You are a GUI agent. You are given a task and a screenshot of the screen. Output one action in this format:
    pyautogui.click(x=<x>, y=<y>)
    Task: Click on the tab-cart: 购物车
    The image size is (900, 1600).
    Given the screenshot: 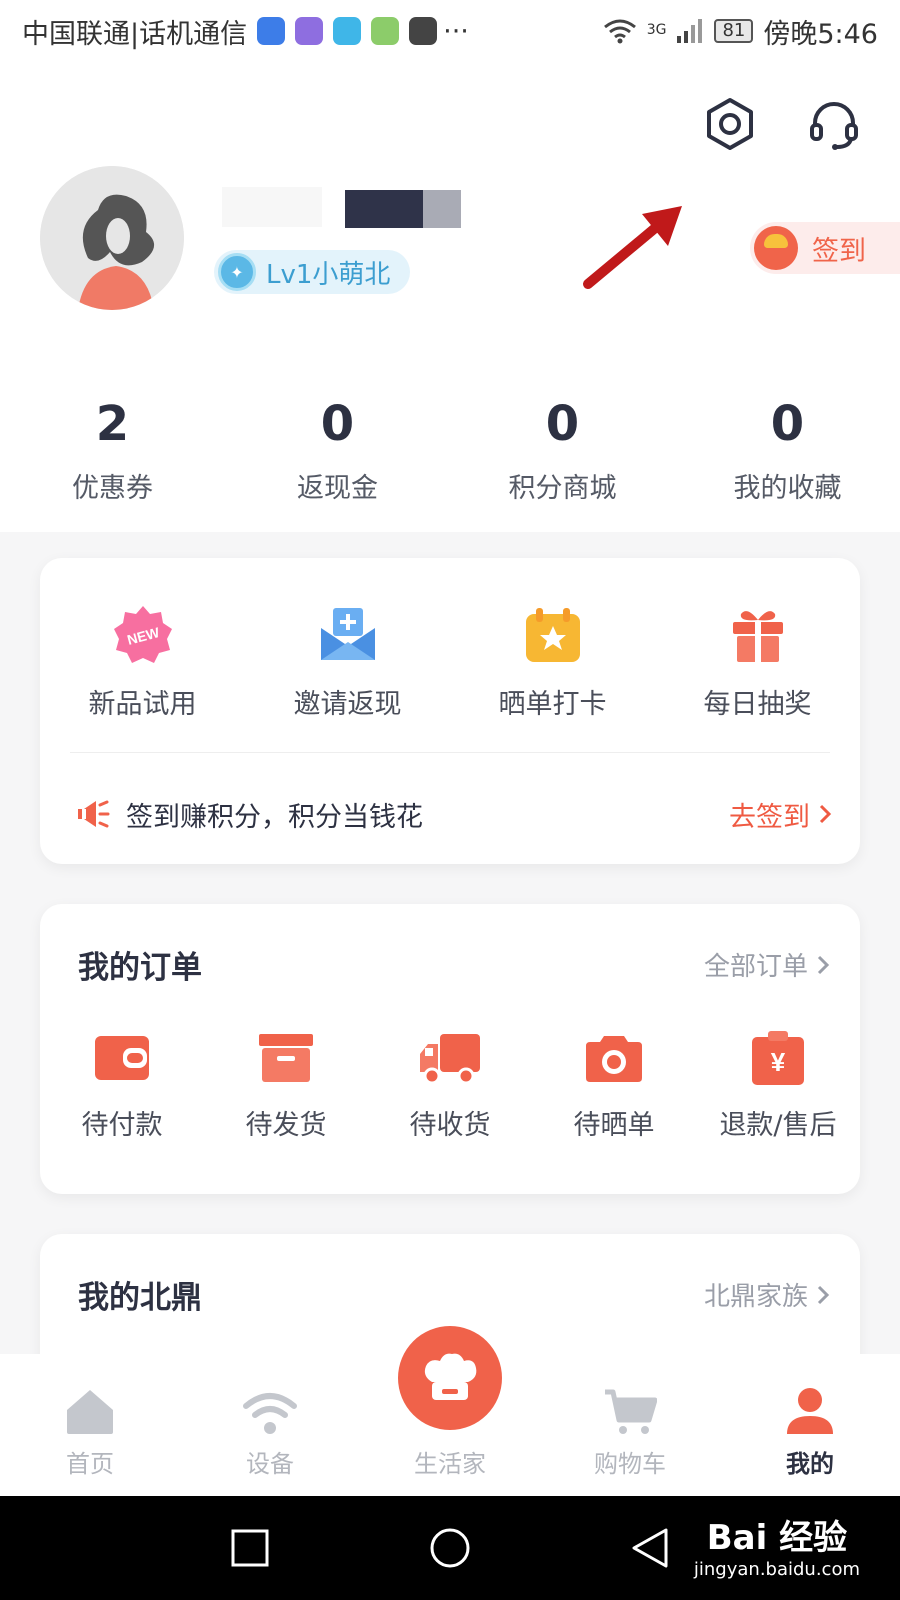 What is the action you would take?
    pyautogui.click(x=630, y=1425)
    